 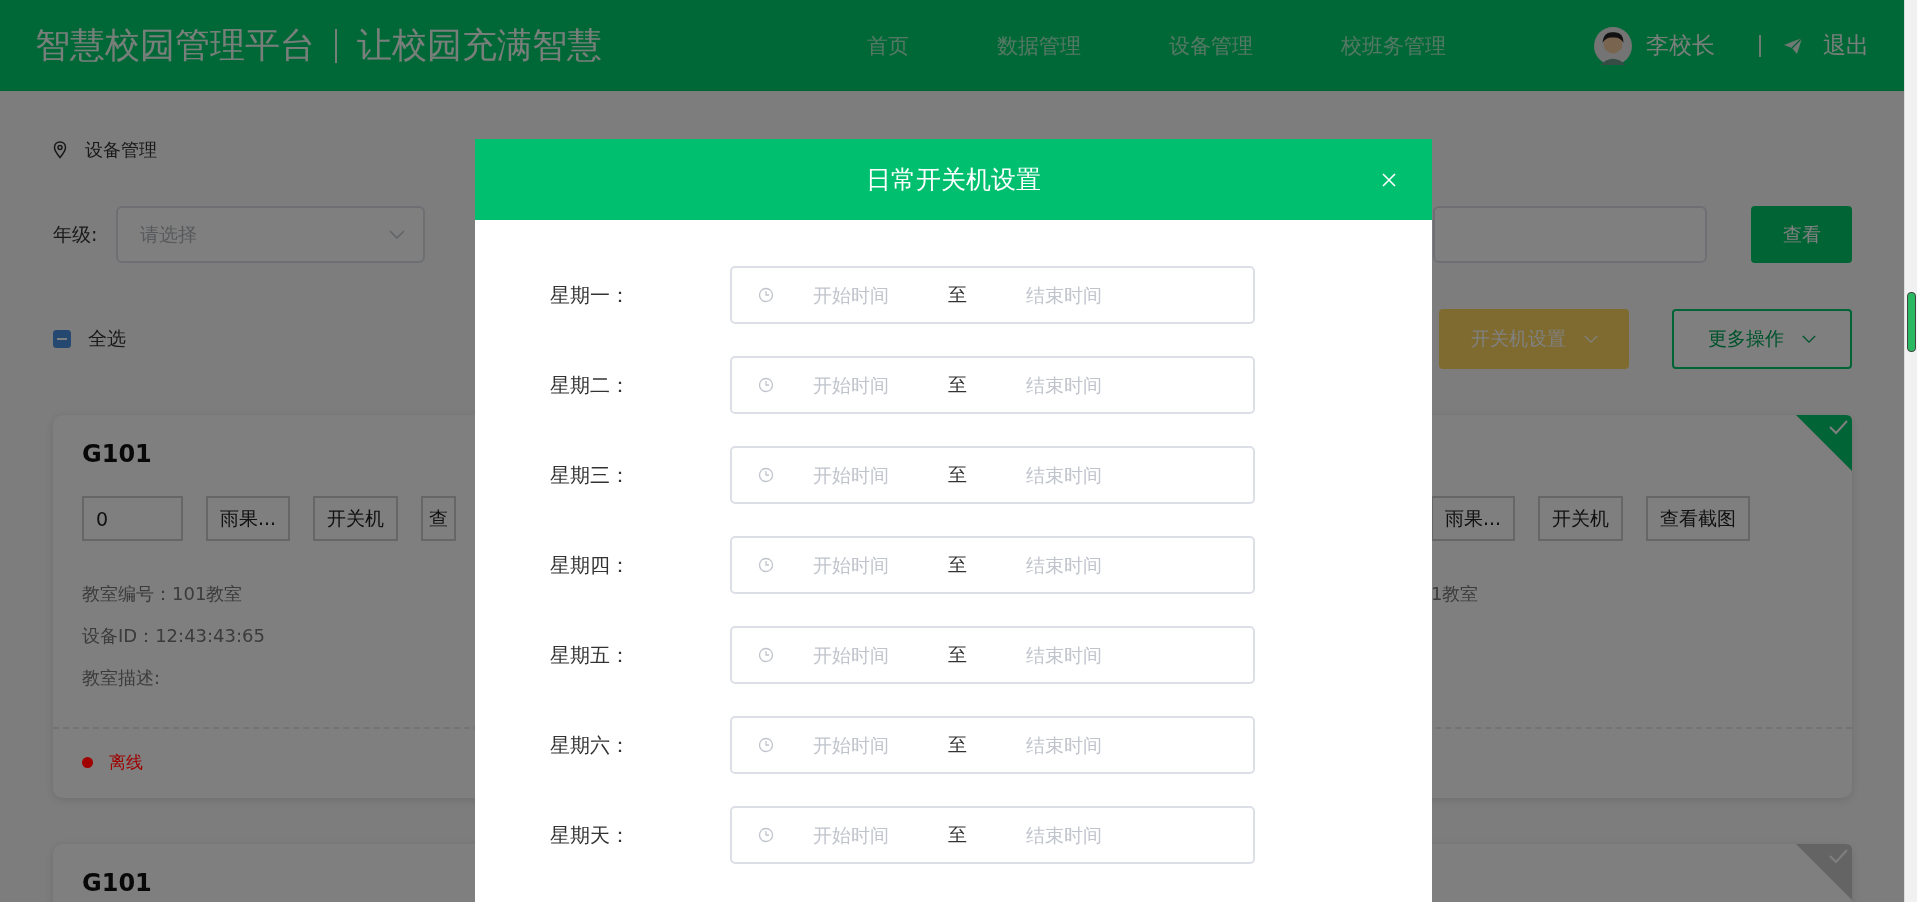 I want to click on info-text: 设备ID：12:43:43:65, so click(x=174, y=636).